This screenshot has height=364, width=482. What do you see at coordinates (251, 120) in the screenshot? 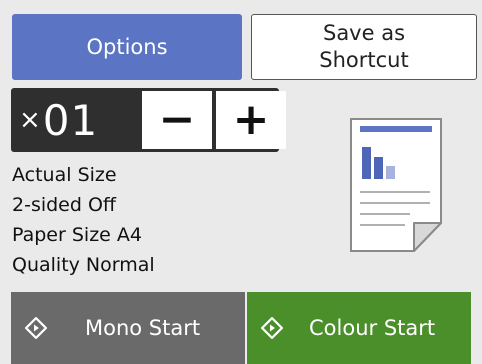
I see `increase-copies-button: +` at bounding box center [251, 120].